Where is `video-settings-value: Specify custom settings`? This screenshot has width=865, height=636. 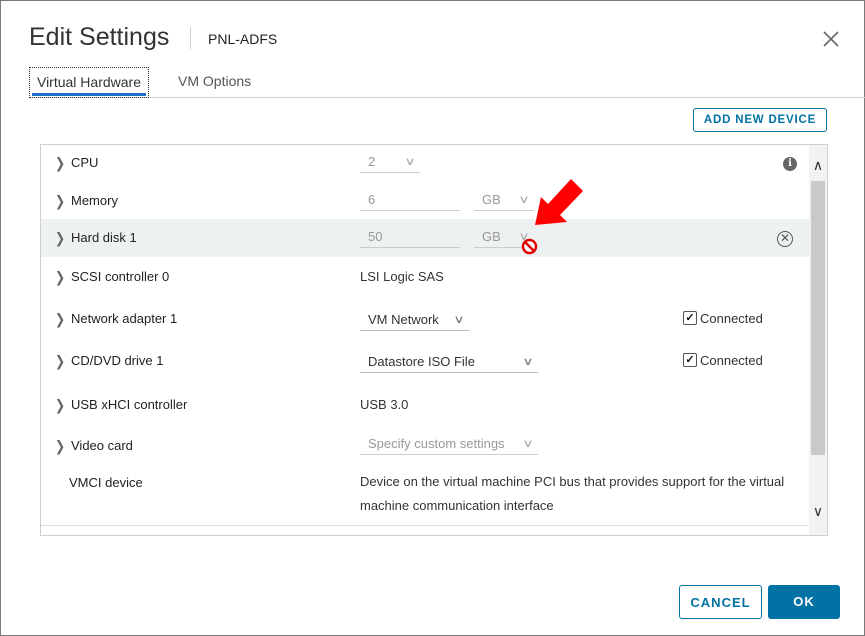 video-settings-value: Specify custom settings is located at coordinates (436, 443).